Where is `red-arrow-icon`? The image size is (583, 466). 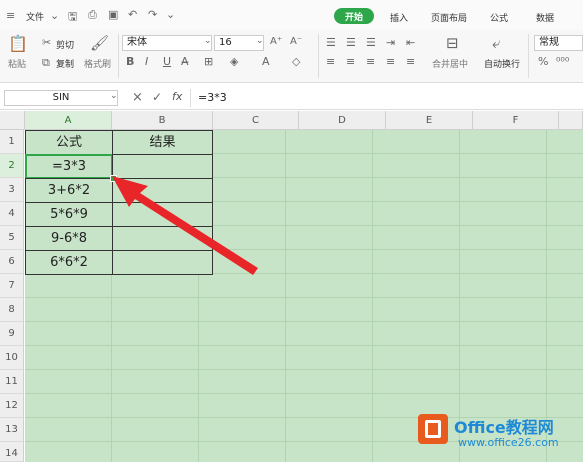
red-arrow-icon is located at coordinates (185, 225).